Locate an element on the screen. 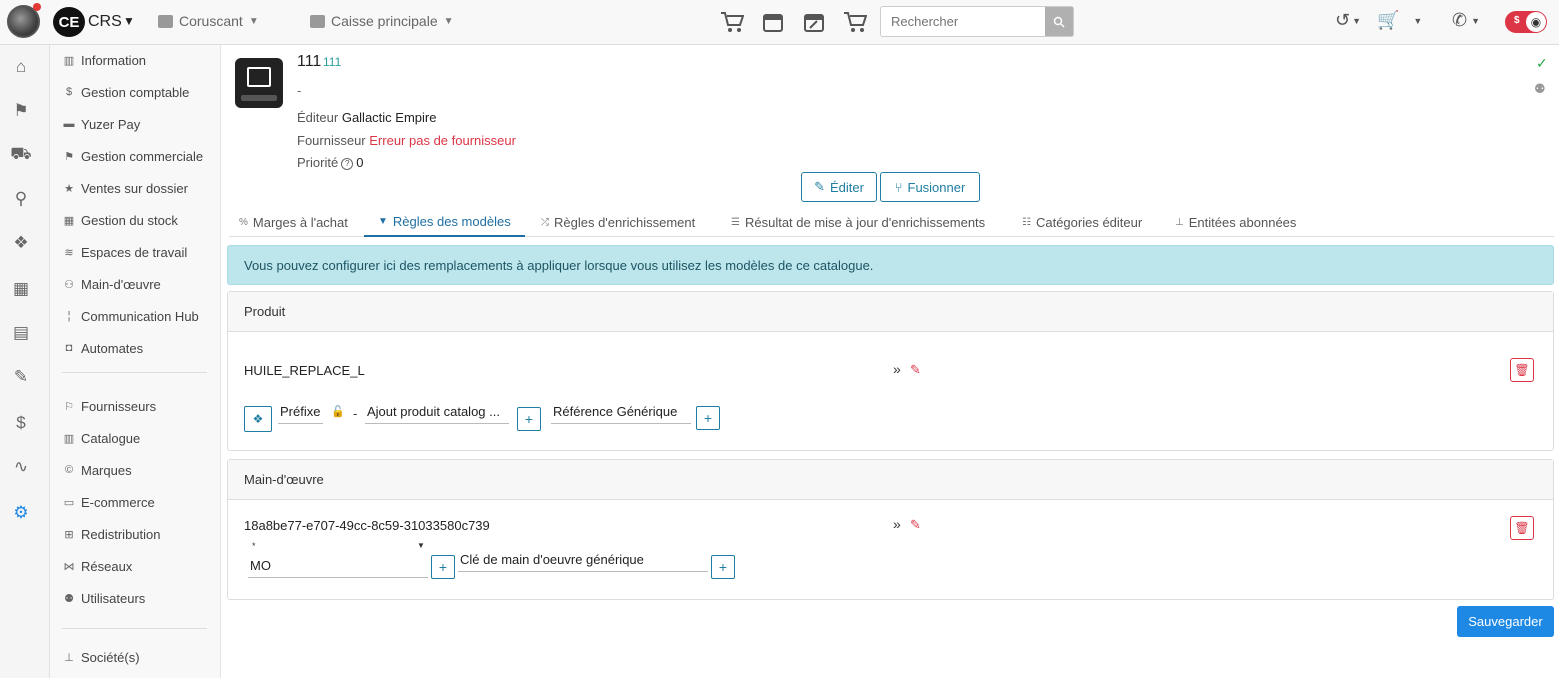  location-selector: Coruscant ▼ is located at coordinates (208, 21).